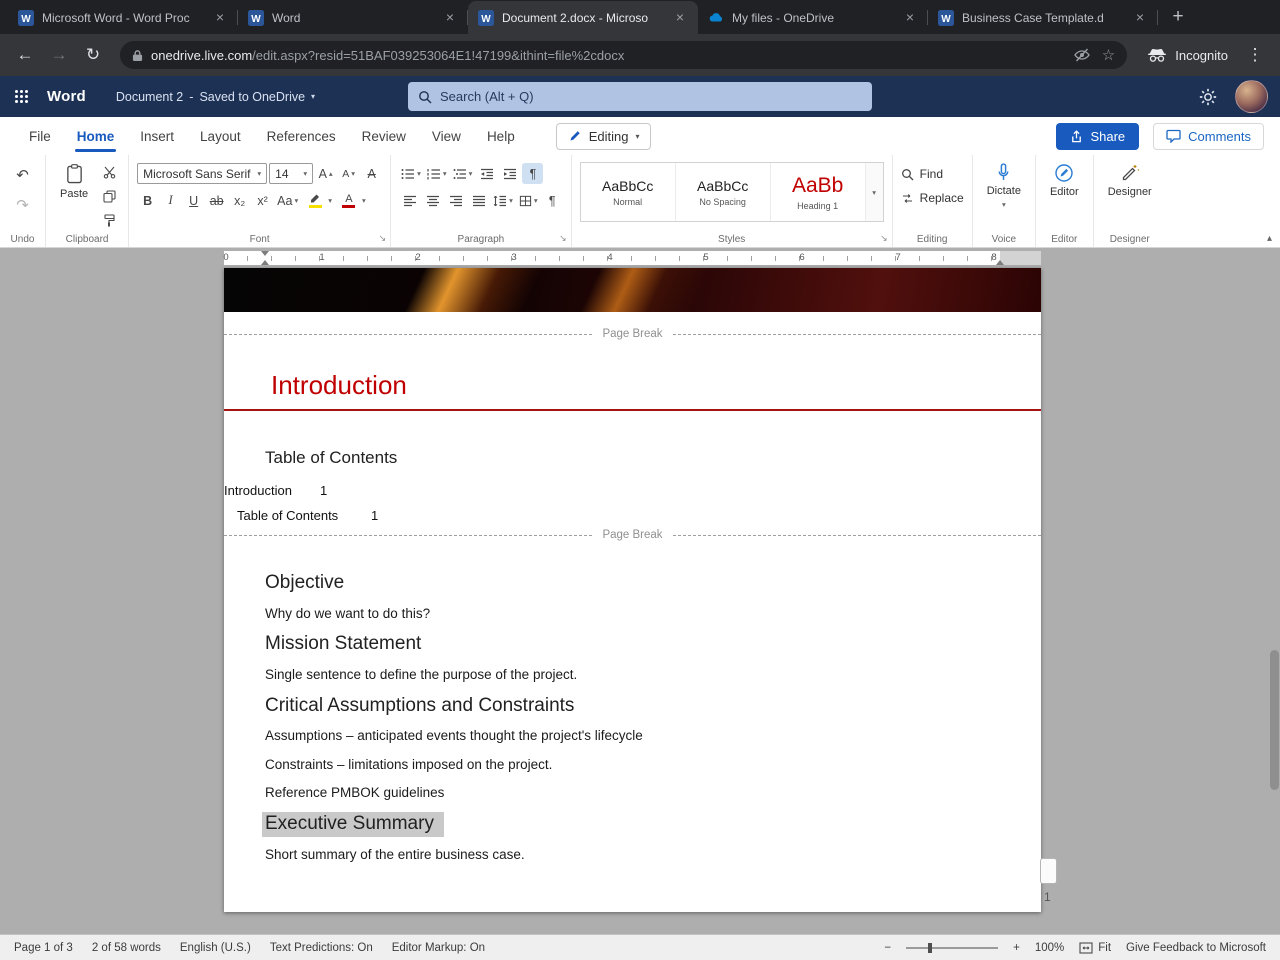 This screenshot has width=1280, height=960. Describe the element at coordinates (1098, 136) in the screenshot. I see `share-button: Share` at that location.